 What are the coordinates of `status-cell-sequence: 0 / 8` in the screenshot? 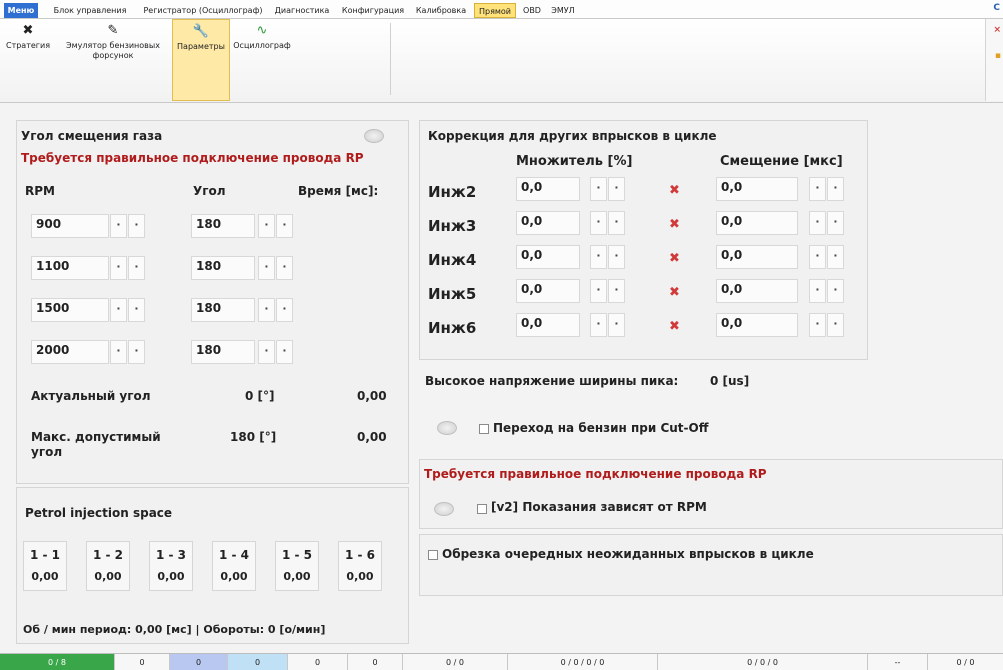 It's located at (57, 662).